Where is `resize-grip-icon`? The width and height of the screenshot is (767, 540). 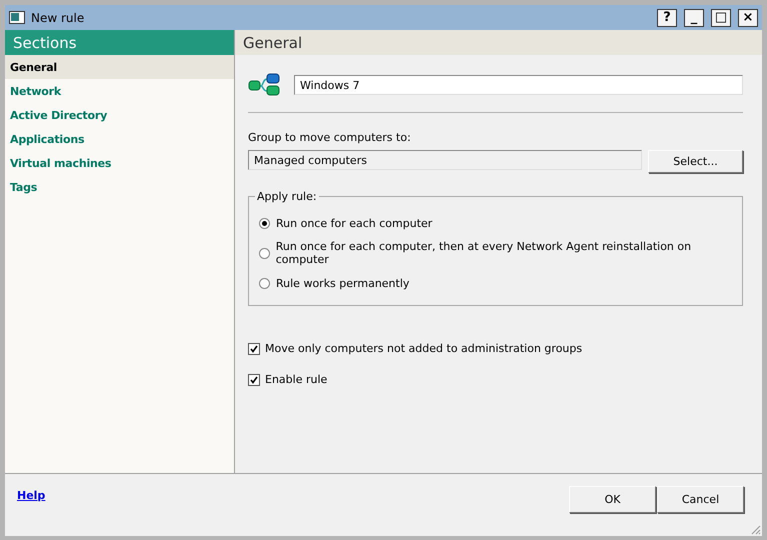
resize-grip-icon is located at coordinates (755, 529).